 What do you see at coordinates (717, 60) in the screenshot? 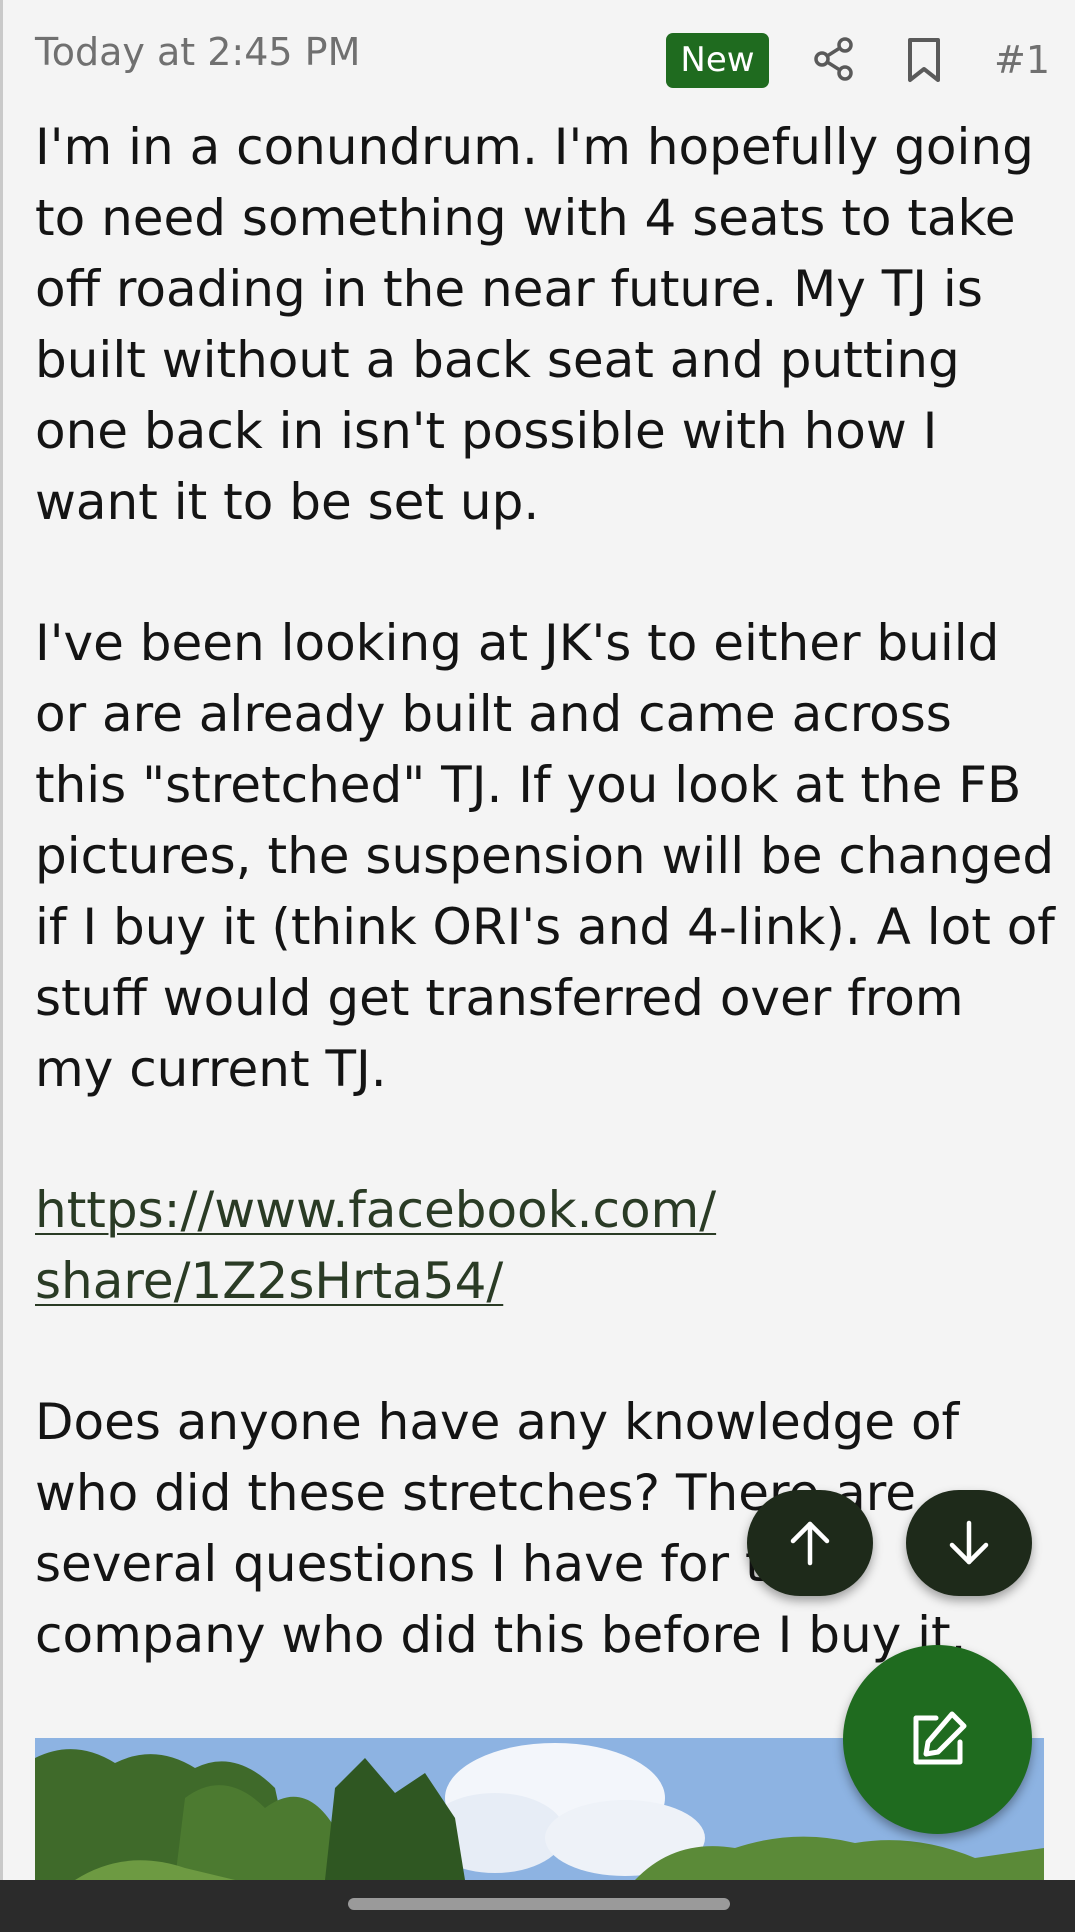
I see `new-badge: New` at bounding box center [717, 60].